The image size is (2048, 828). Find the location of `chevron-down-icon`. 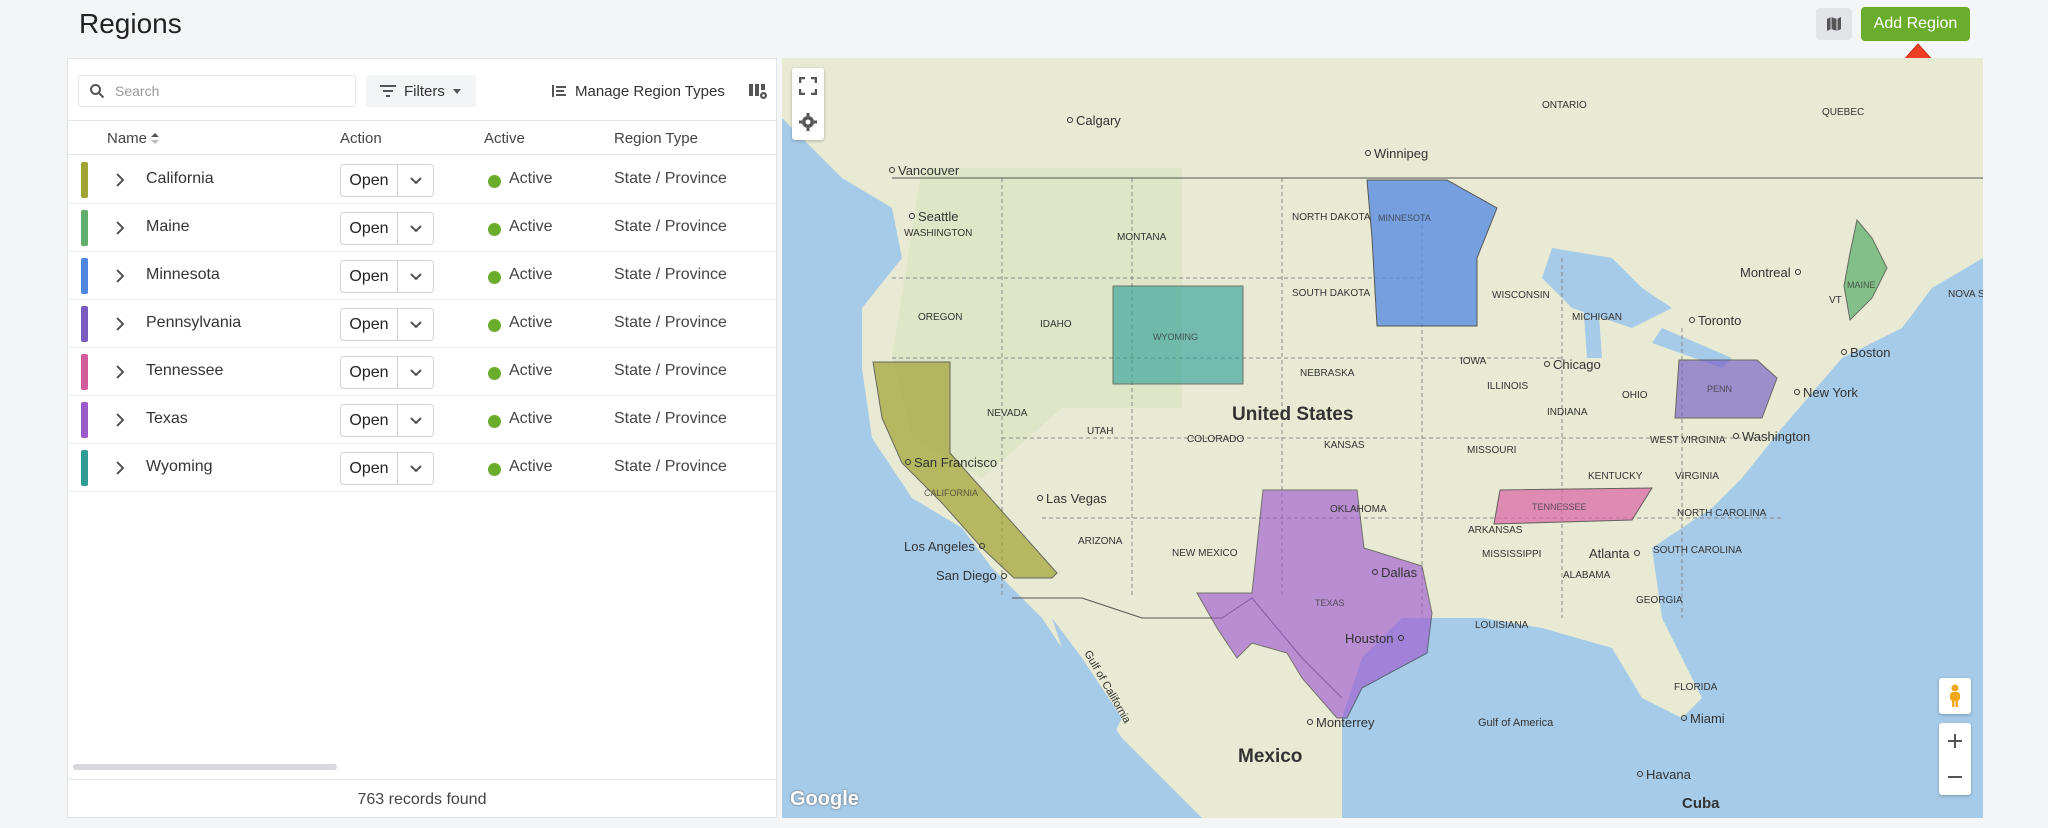

chevron-down-icon is located at coordinates (415, 180).